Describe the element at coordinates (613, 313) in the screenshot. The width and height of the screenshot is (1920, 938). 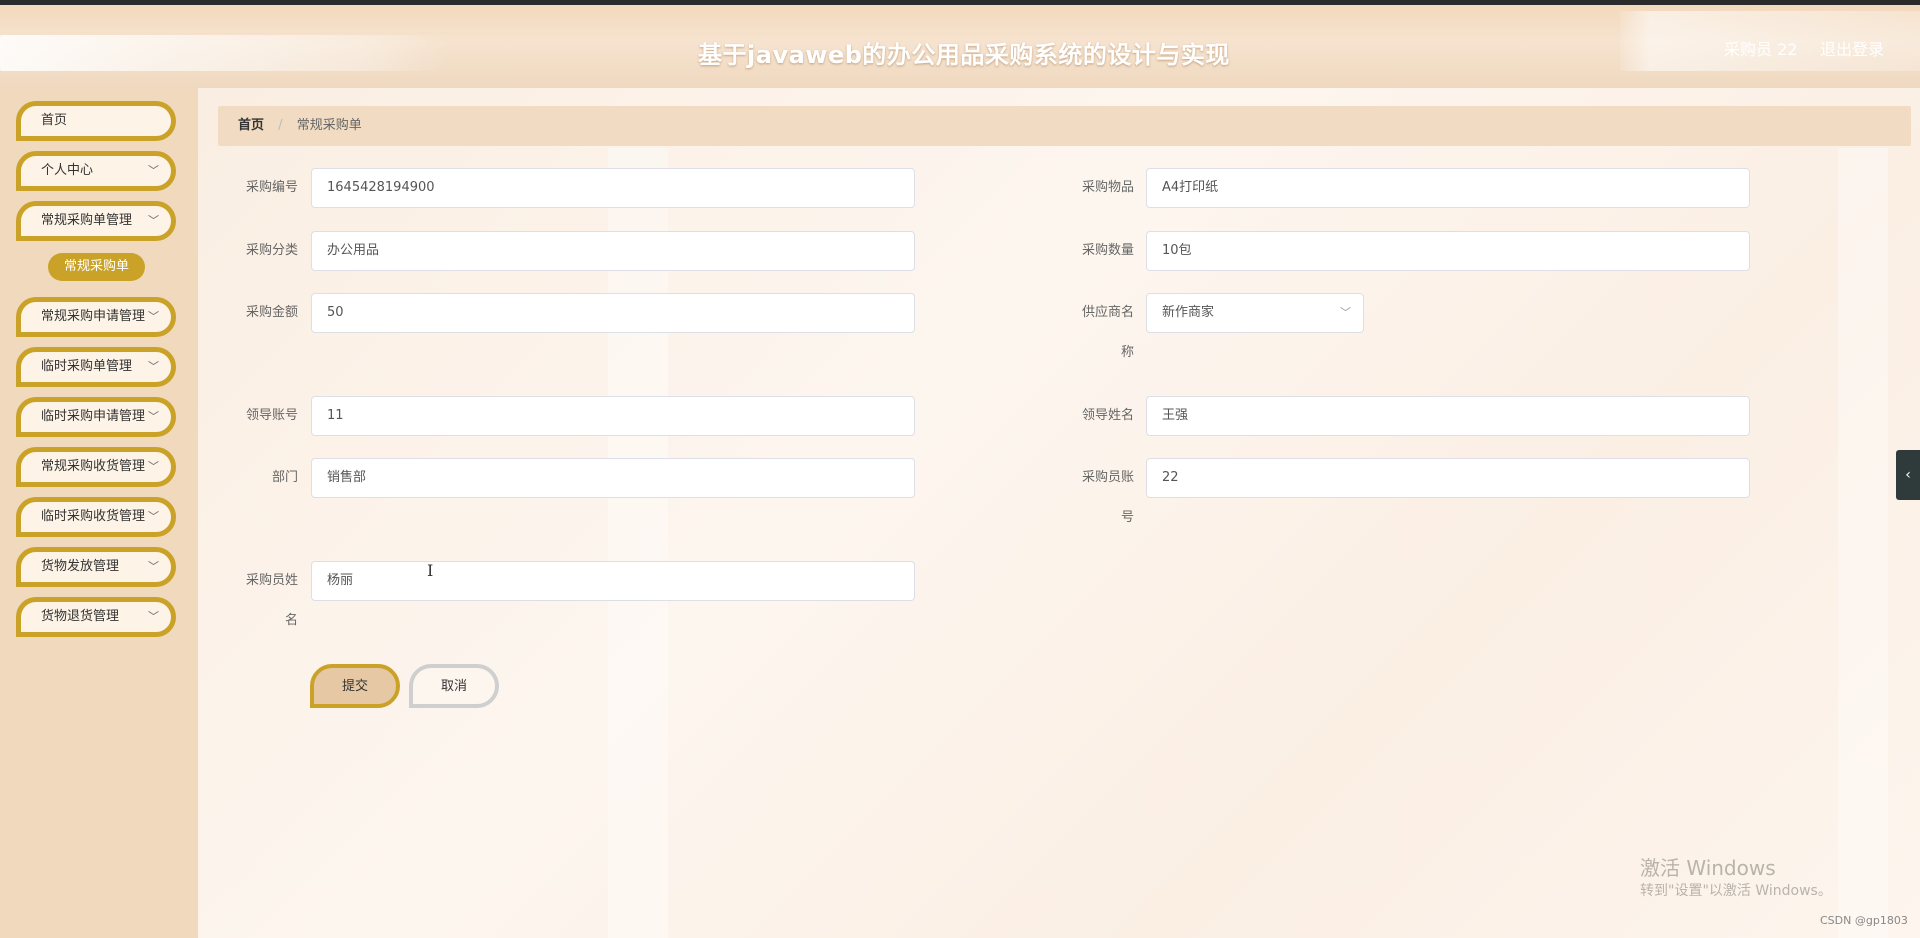
I see `amount-input: 50` at that location.